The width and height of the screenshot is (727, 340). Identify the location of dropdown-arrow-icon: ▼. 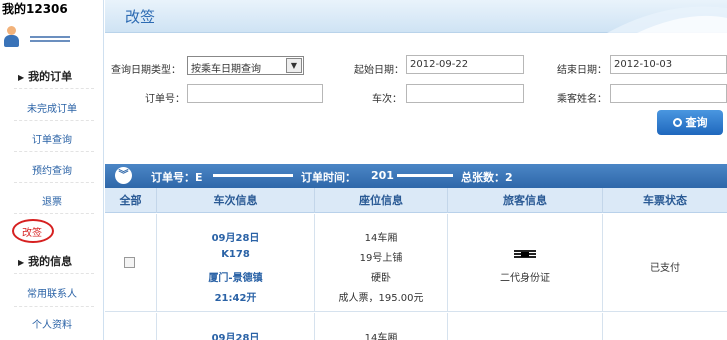
(294, 65).